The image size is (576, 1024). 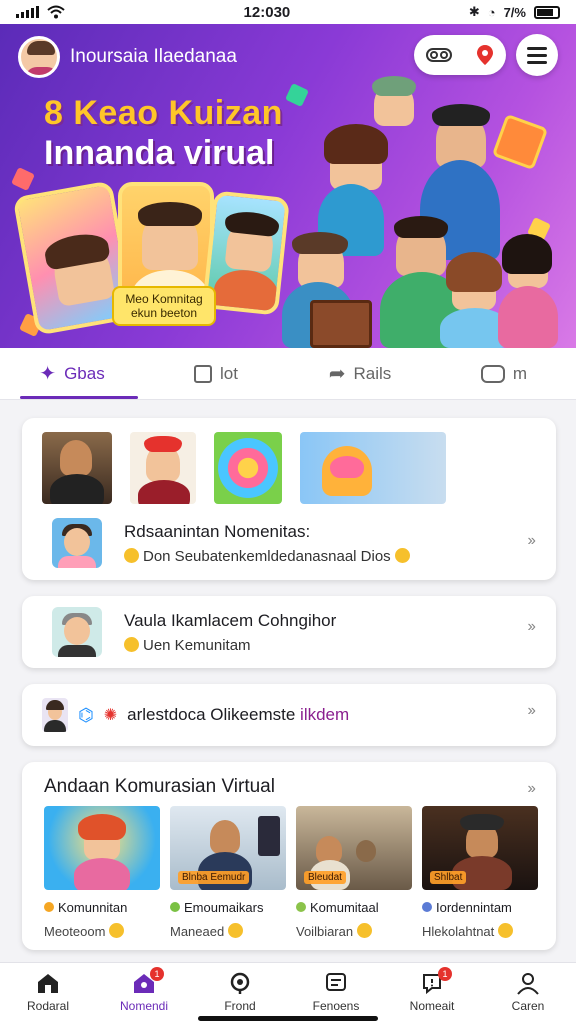 What do you see at coordinates (110, 715) in the screenshot?
I see `emoji-icon: ✺` at bounding box center [110, 715].